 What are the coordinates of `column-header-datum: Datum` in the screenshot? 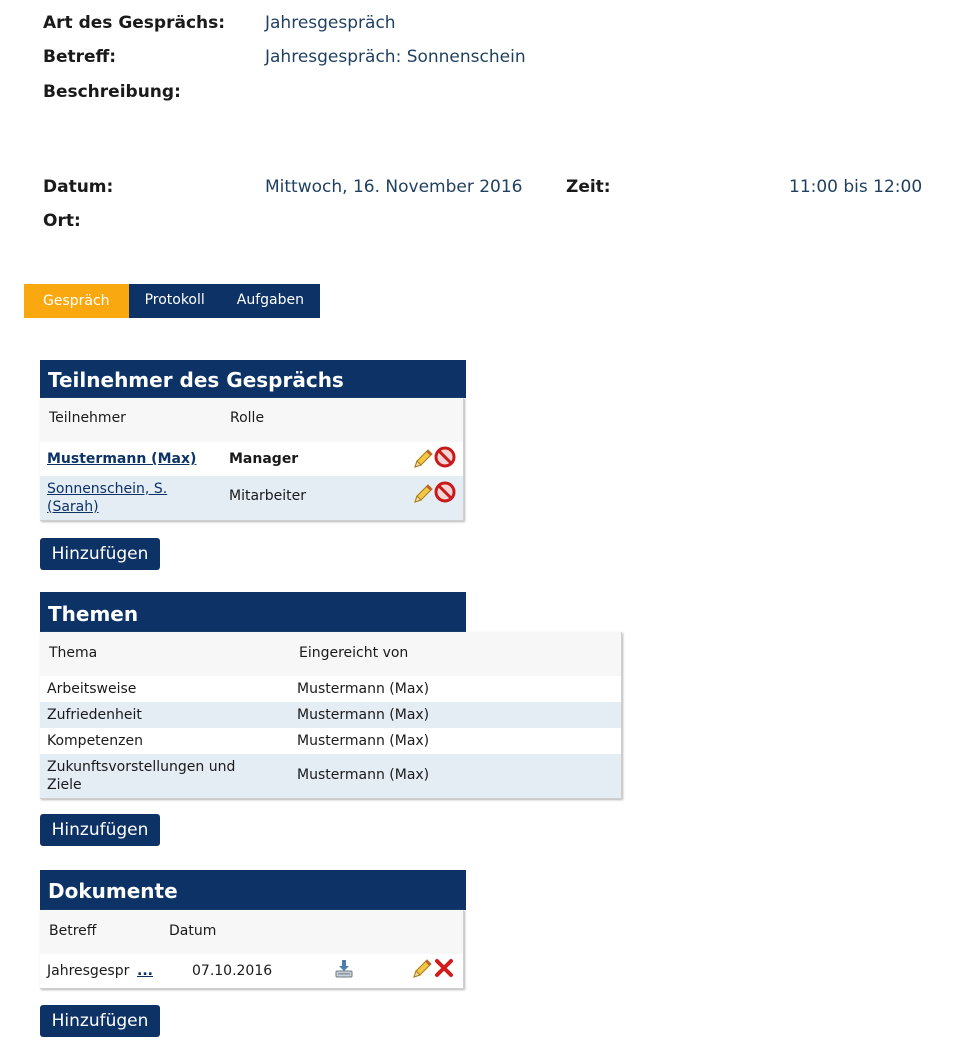 It's located at (193, 931).